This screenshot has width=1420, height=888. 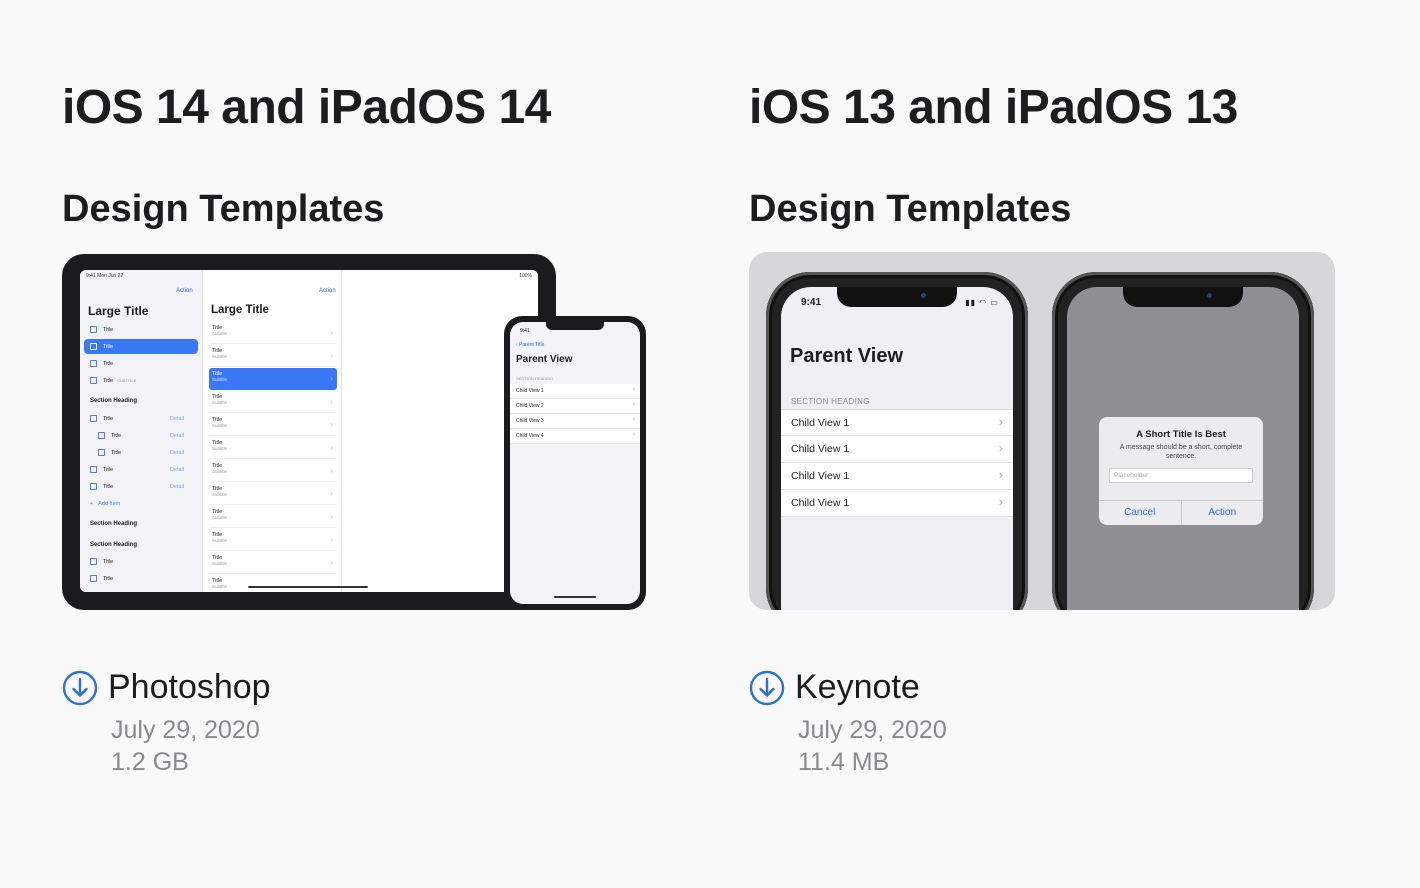 I want to click on signal-icon: ▮▮ ◠ ▭, so click(x=982, y=302).